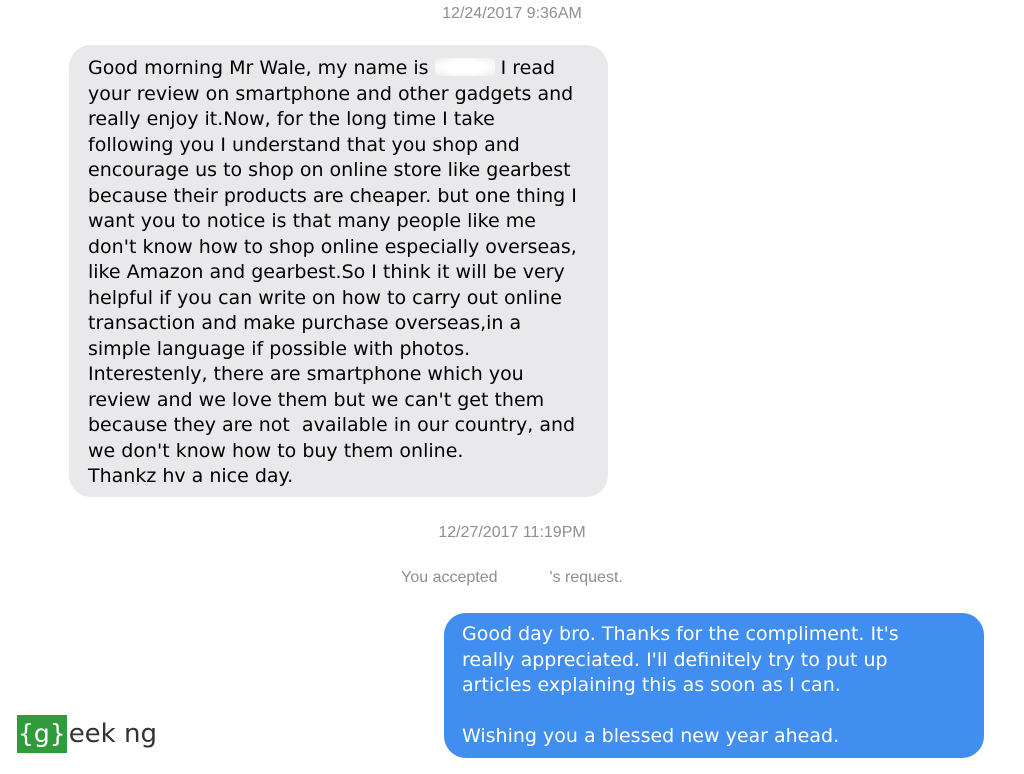 Image resolution: width=1024 pixels, height=774 pixels. What do you see at coordinates (42, 734) in the screenshot?
I see `logo-bracket-mark: {g}` at bounding box center [42, 734].